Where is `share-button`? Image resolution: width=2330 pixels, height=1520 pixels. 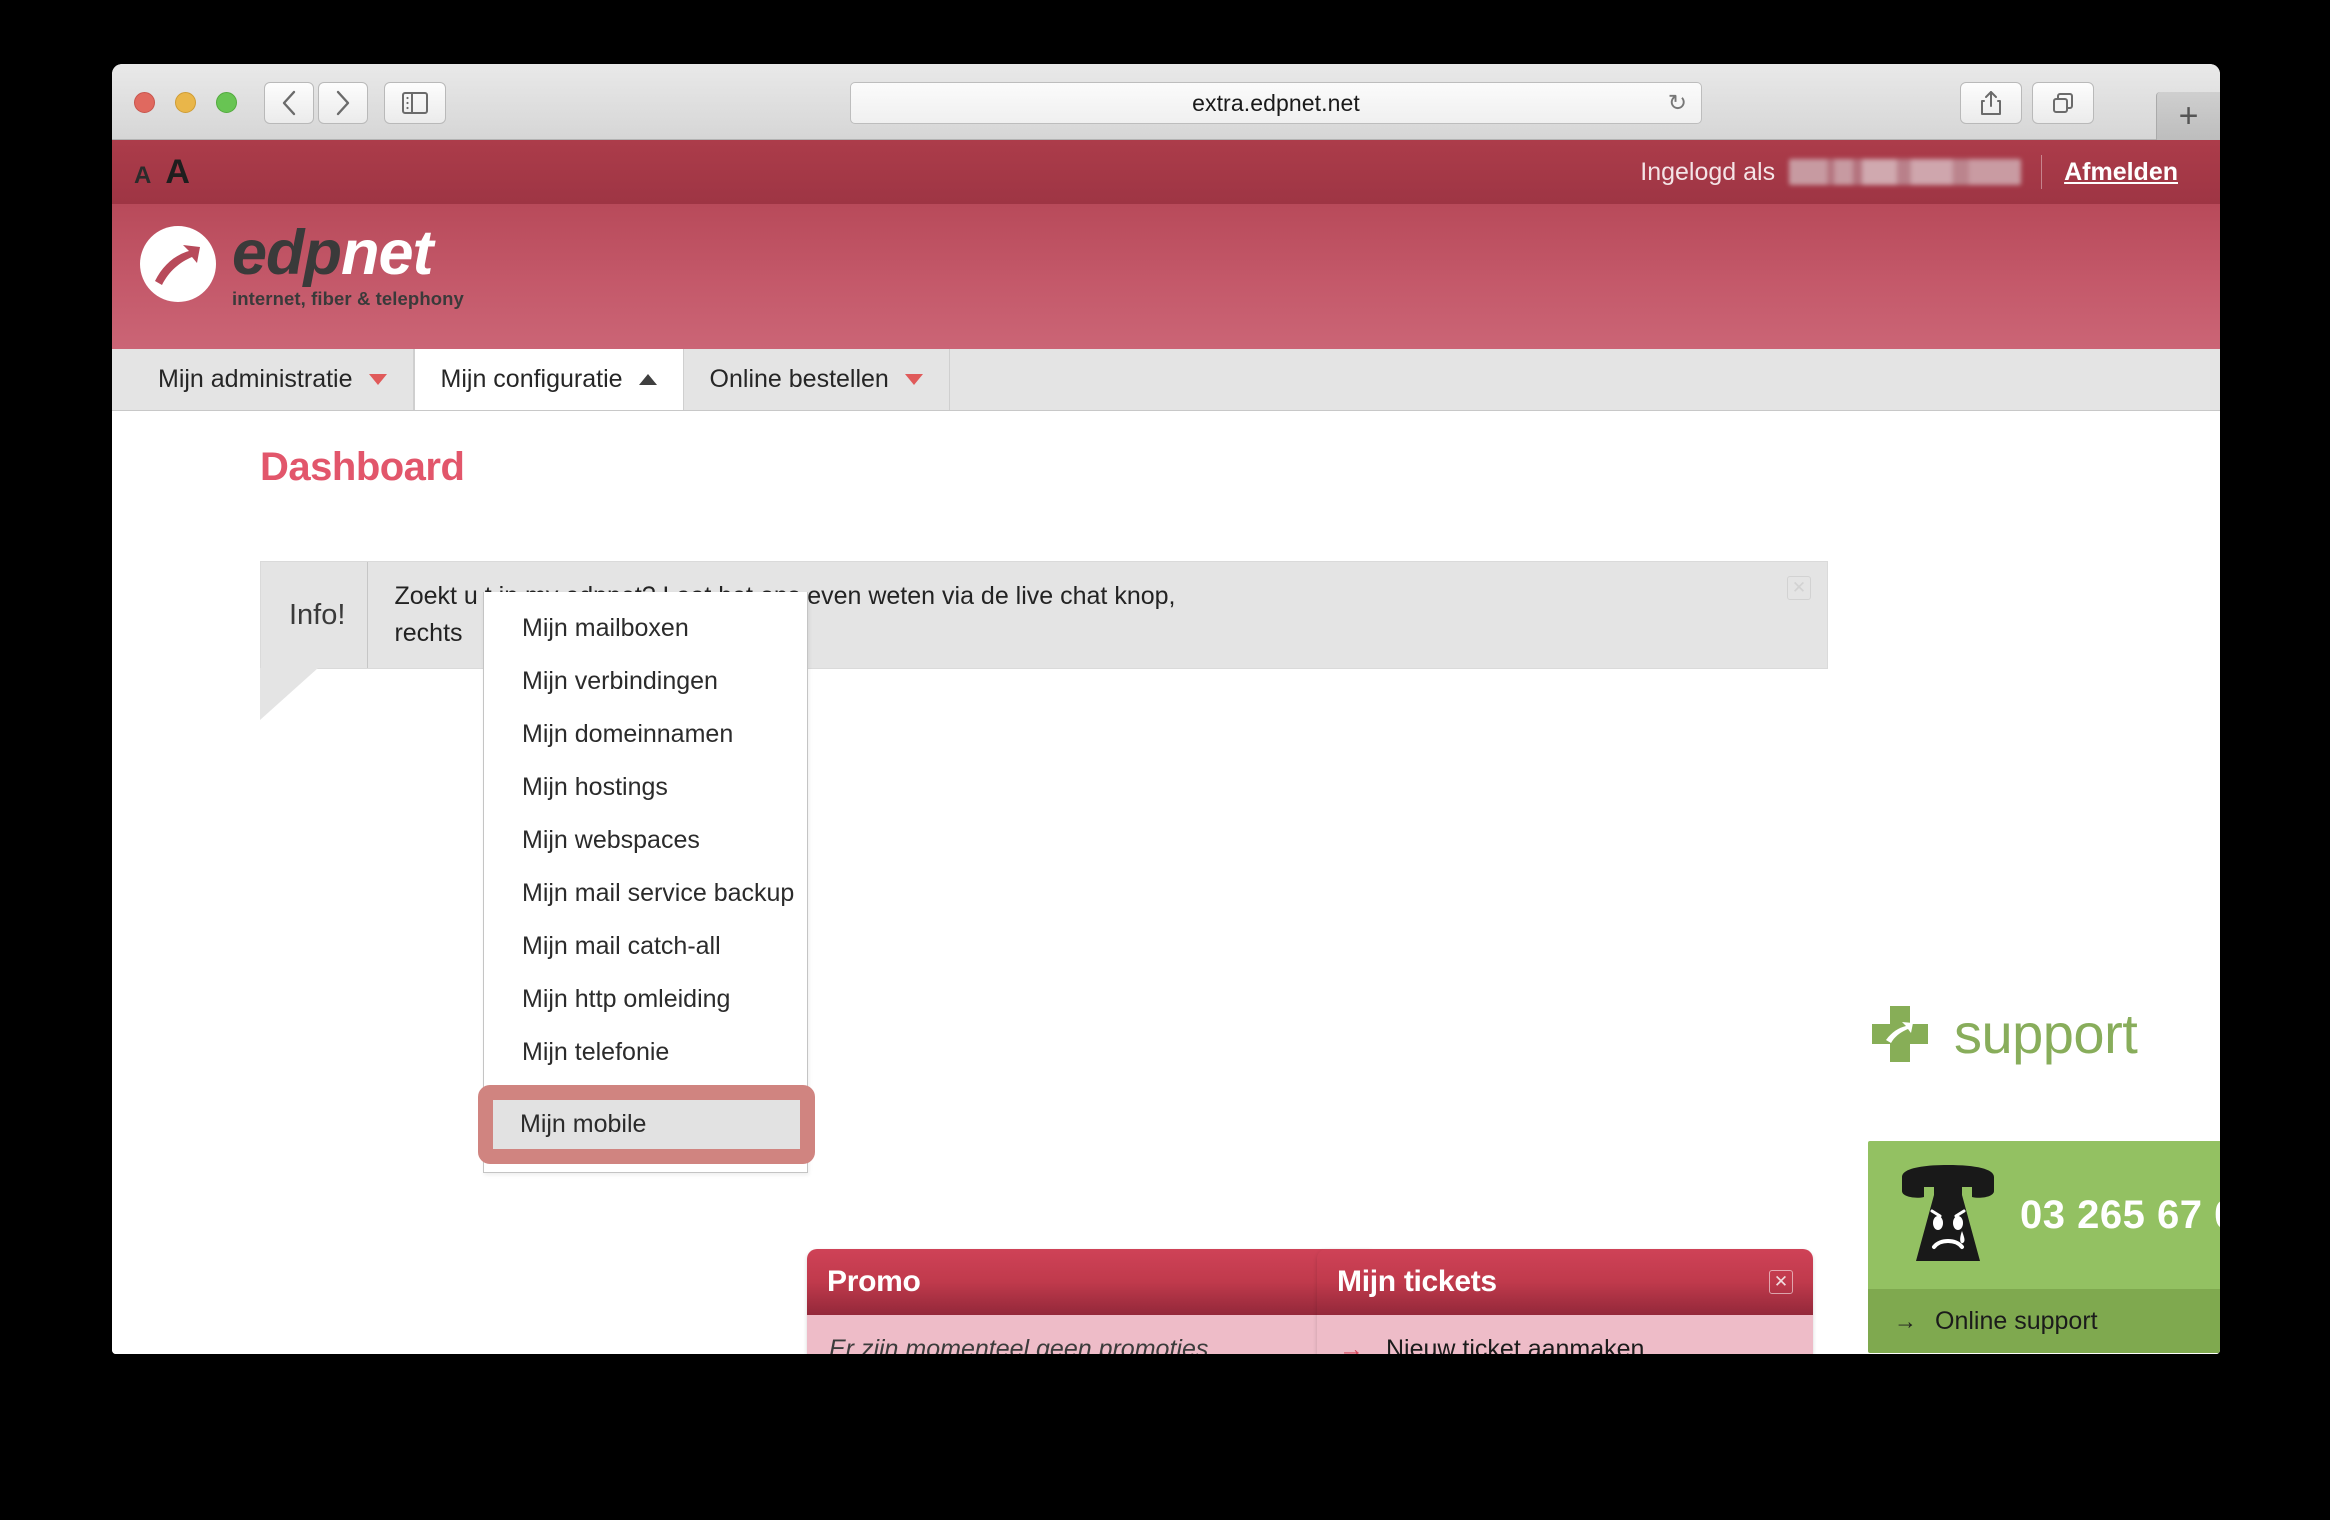 share-button is located at coordinates (1991, 103).